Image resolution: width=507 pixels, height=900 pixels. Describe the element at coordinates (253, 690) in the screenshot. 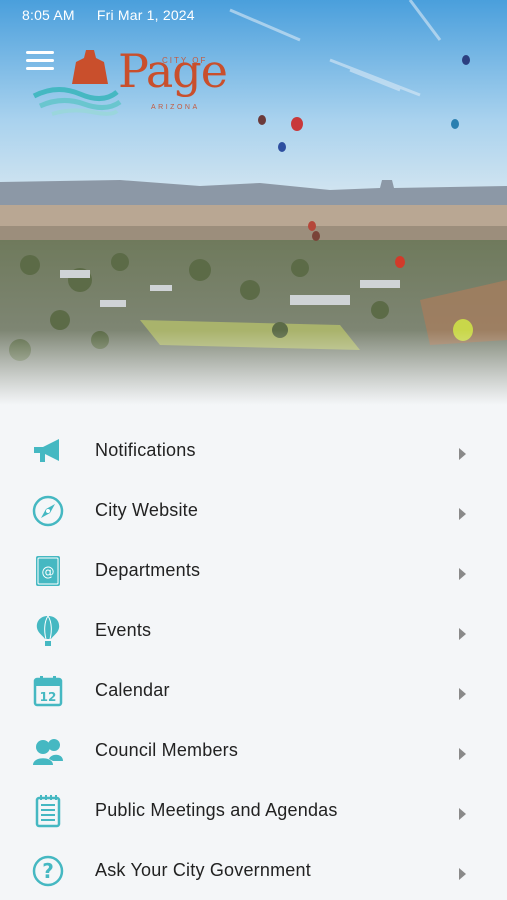

I see `menu-item-calendar: 12 Calendar` at that location.